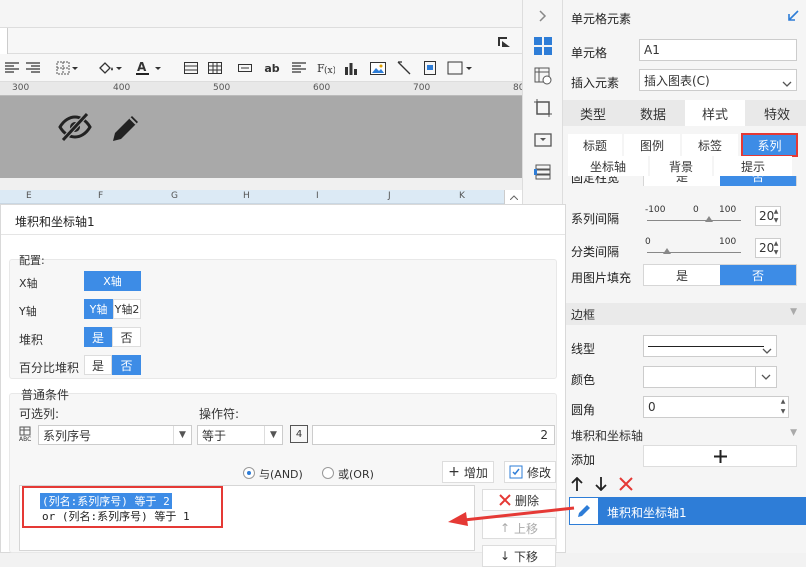  What do you see at coordinates (647, 513) in the screenshot?
I see `stack-list-item-label: 堆积和坐标轴1` at bounding box center [647, 513].